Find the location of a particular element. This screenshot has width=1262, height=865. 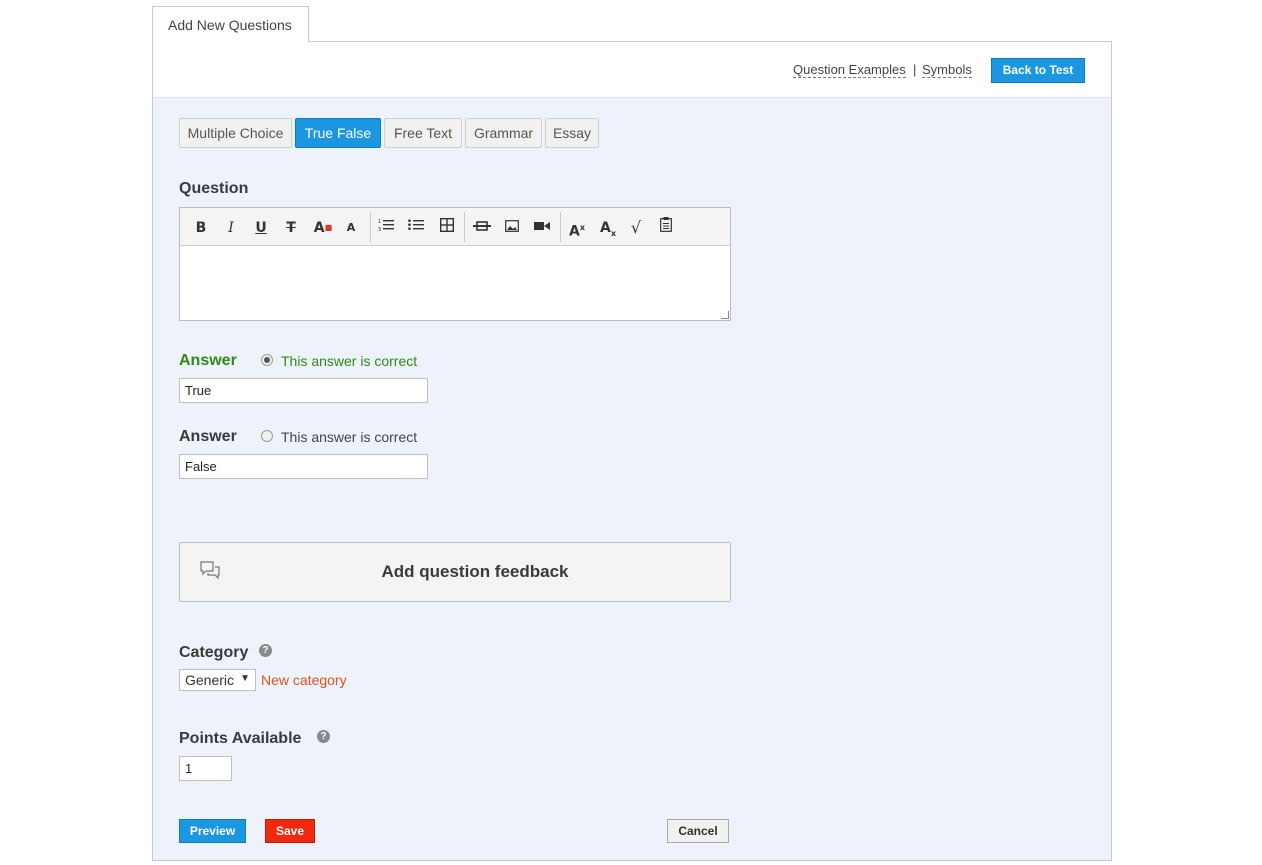

tab-add-new-questions: Add New Questions is located at coordinates (230, 24).